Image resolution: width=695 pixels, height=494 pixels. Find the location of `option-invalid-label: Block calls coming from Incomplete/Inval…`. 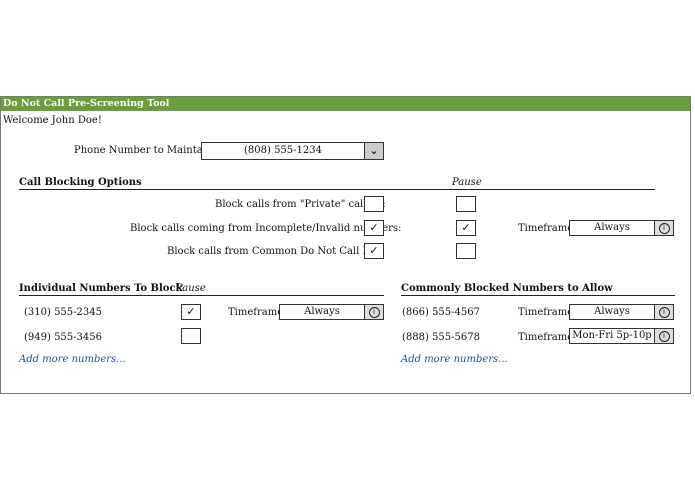

option-invalid-label: Block calls coming from Incomplete/Inval… is located at coordinates (266, 228).